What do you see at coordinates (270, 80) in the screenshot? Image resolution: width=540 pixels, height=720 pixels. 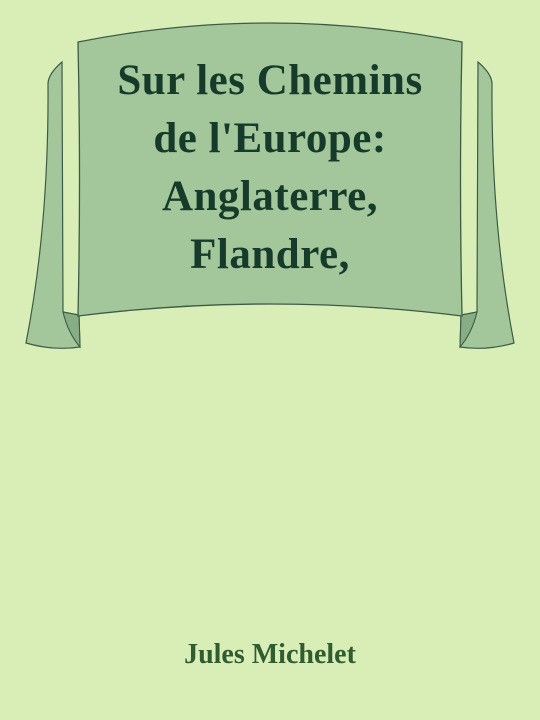 I see `title-line: Sur les Chemins` at bounding box center [270, 80].